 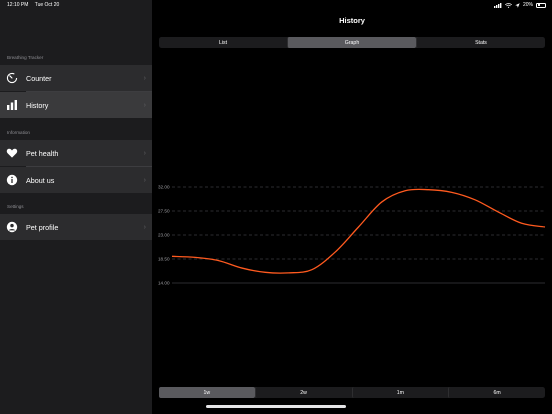 I want to click on sidebar-item-counter: Counter ›, so click(x=76, y=78).